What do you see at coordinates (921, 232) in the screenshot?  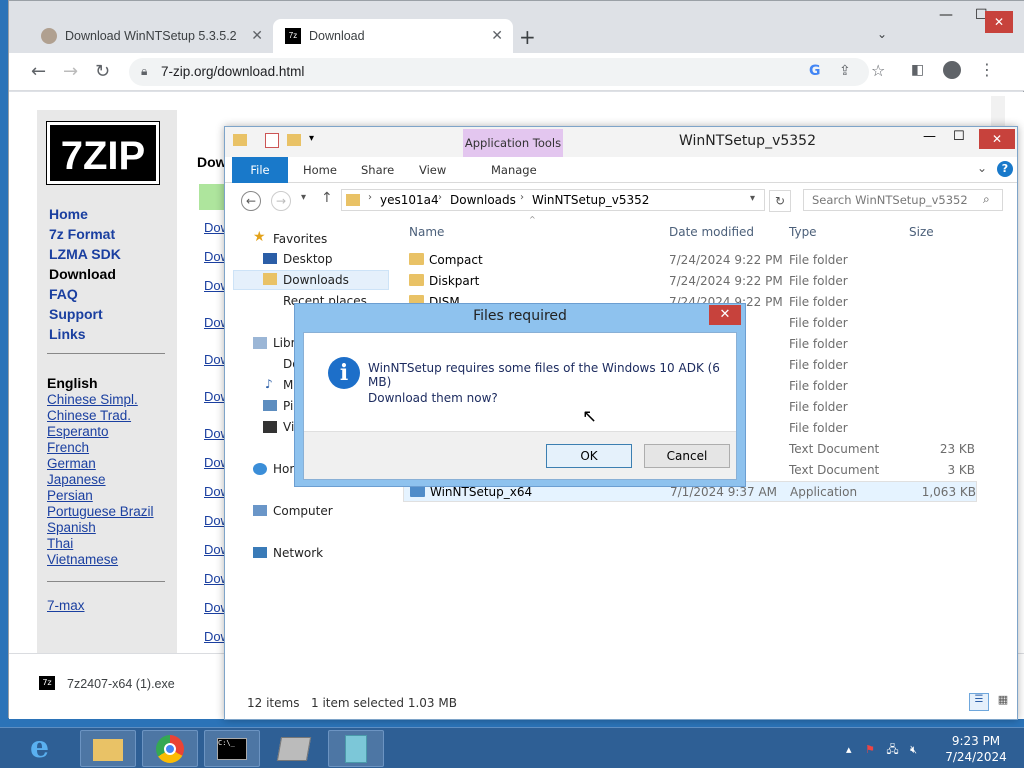 I see `column-size: Size` at bounding box center [921, 232].